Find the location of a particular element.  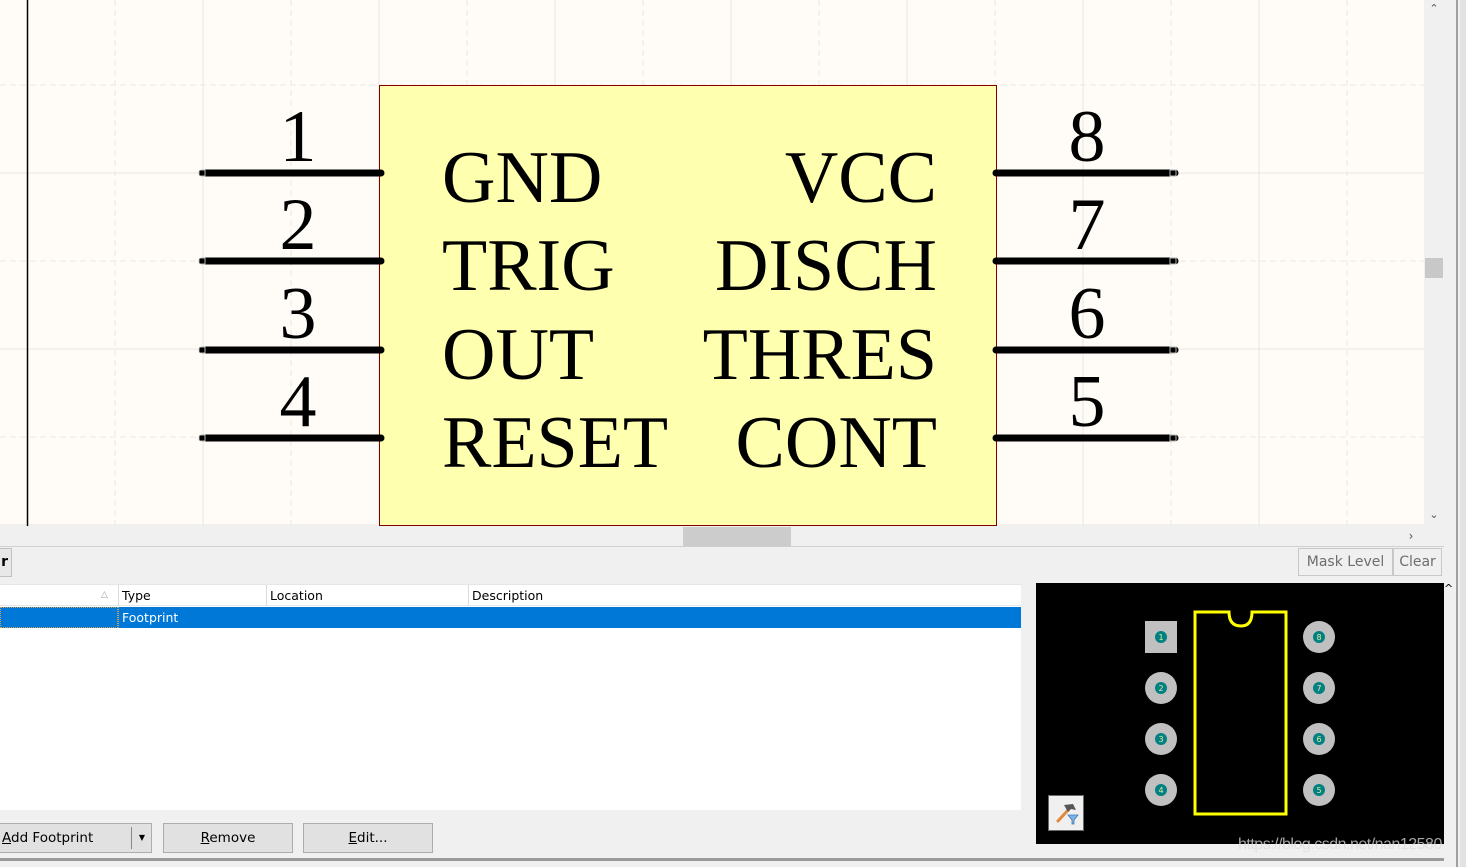

pad-label: 8 is located at coordinates (1318, 637).